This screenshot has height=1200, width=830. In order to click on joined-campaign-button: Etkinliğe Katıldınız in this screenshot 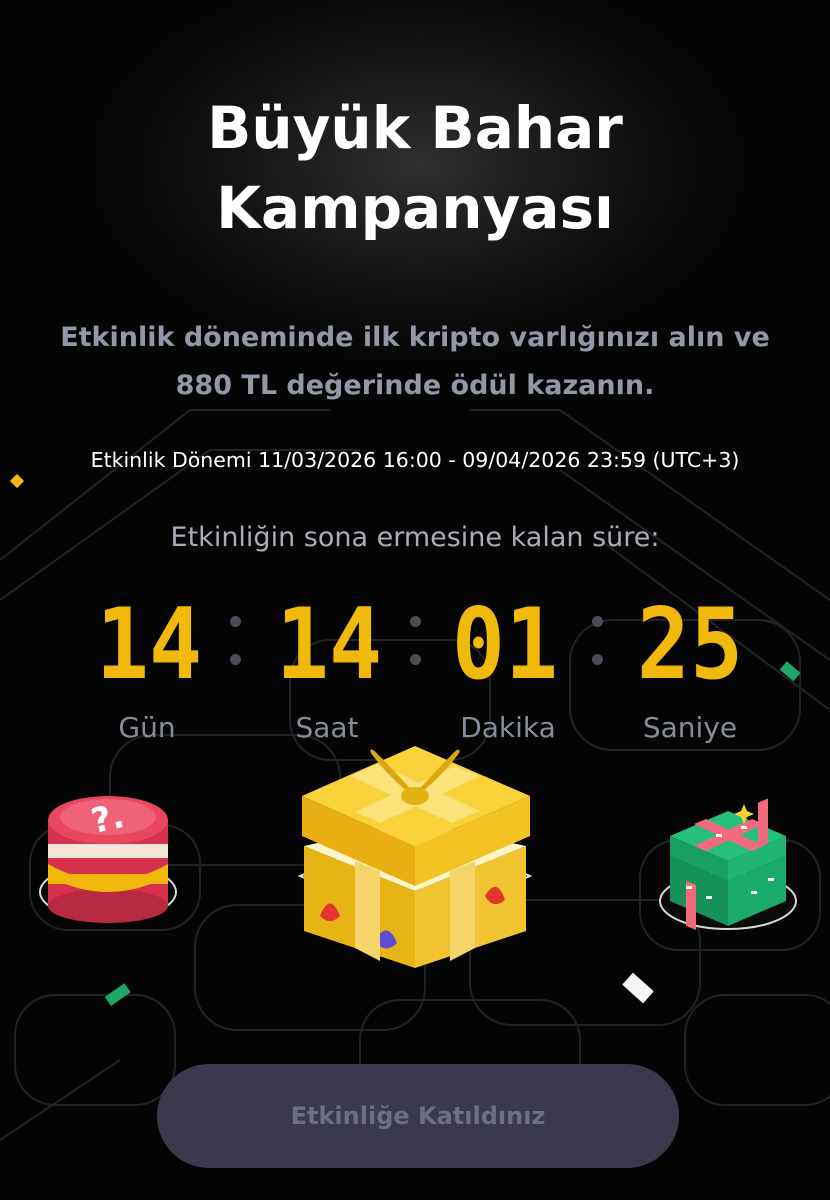, I will do `click(418, 1116)`.